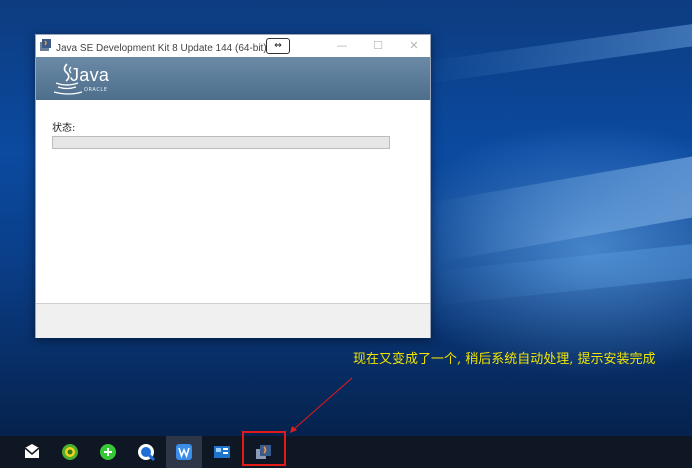 The width and height of the screenshot is (692, 468). I want to click on minimize-button: —, so click(342, 46).